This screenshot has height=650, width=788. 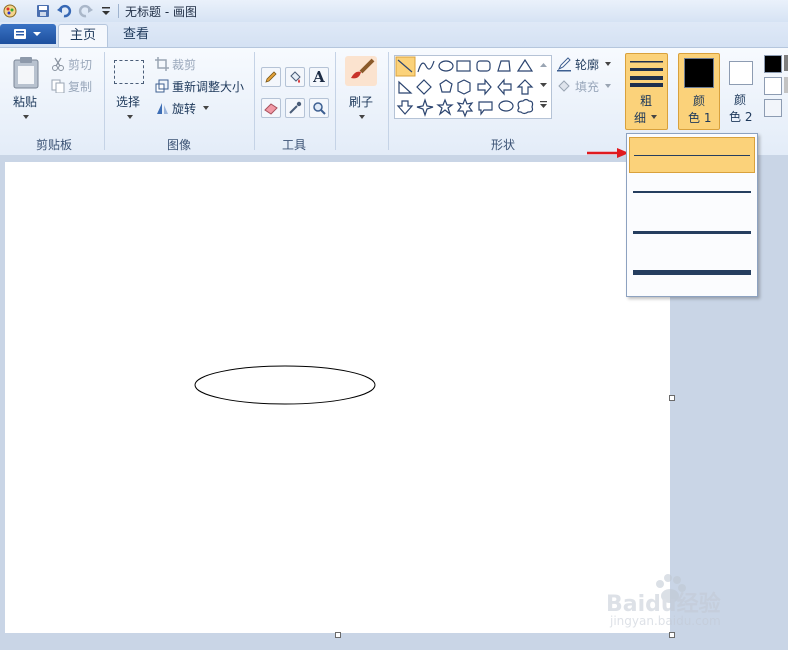 What do you see at coordinates (106, 11) in the screenshot?
I see `customize-toolbar-icon` at bounding box center [106, 11].